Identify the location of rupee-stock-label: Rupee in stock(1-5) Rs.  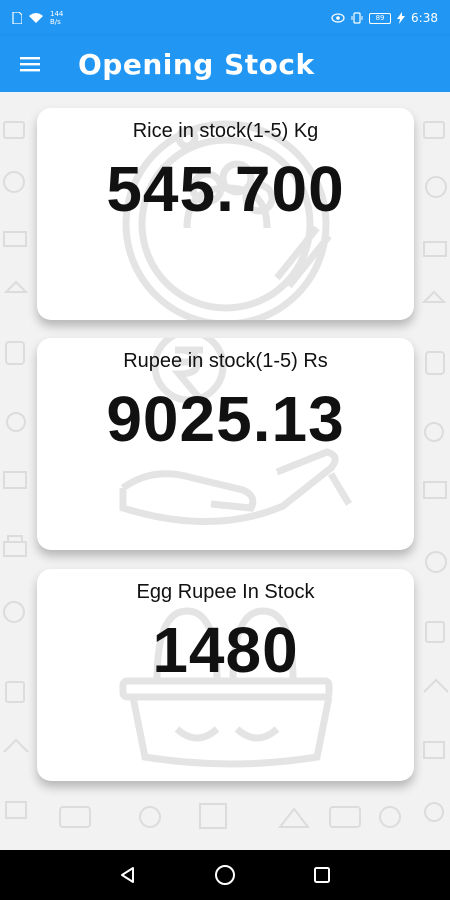
(225, 361).